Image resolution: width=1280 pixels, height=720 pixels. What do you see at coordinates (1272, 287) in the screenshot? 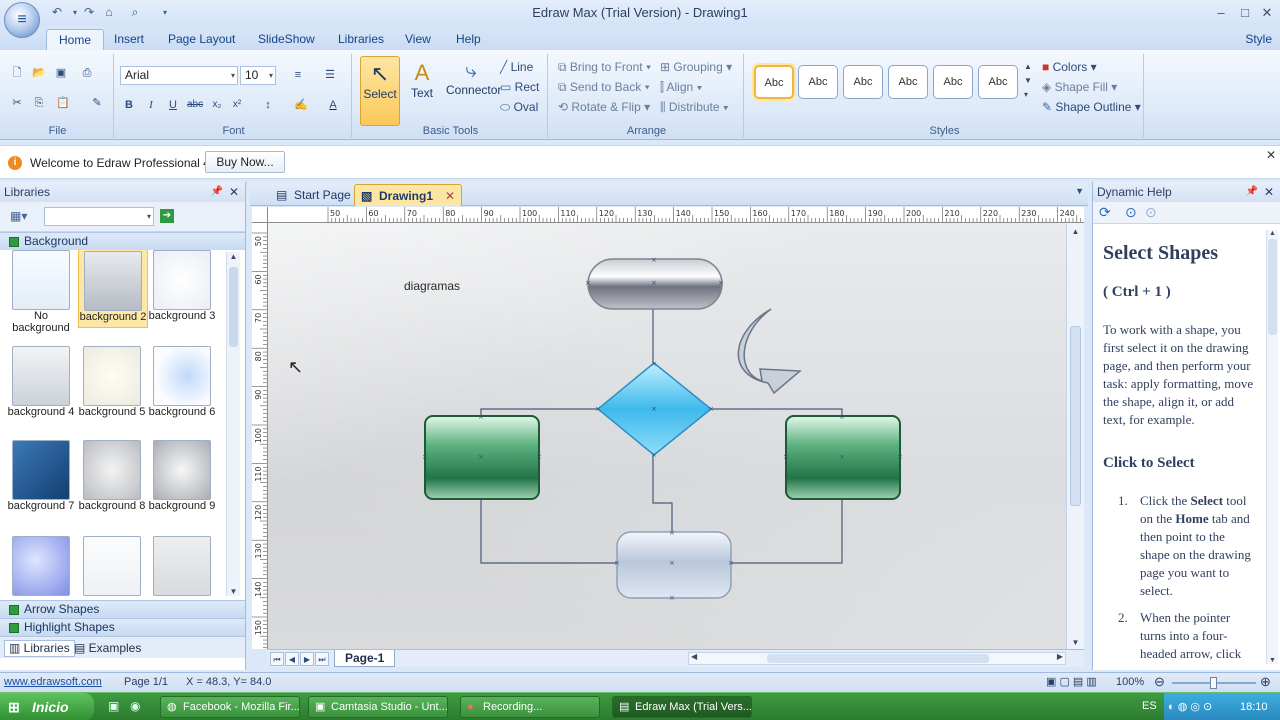
I see `help-scroll-thumb` at bounding box center [1272, 287].